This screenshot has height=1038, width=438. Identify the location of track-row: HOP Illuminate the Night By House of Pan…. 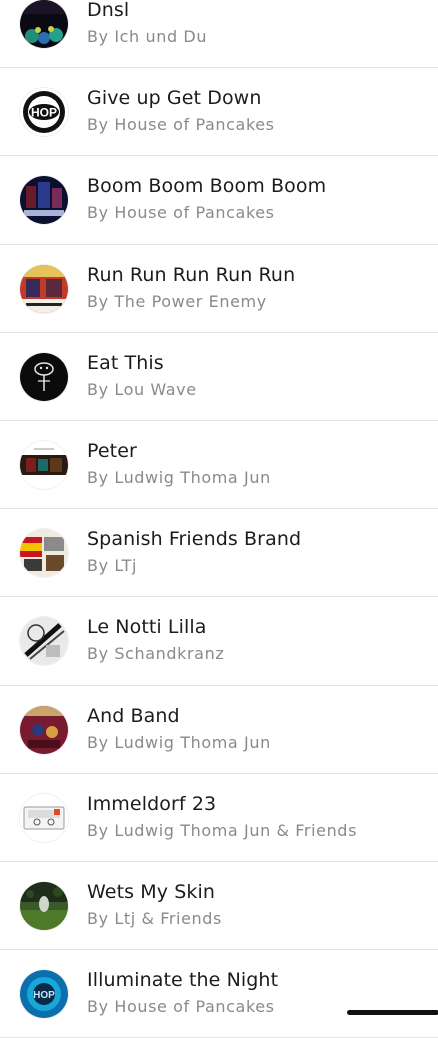
(219, 994).